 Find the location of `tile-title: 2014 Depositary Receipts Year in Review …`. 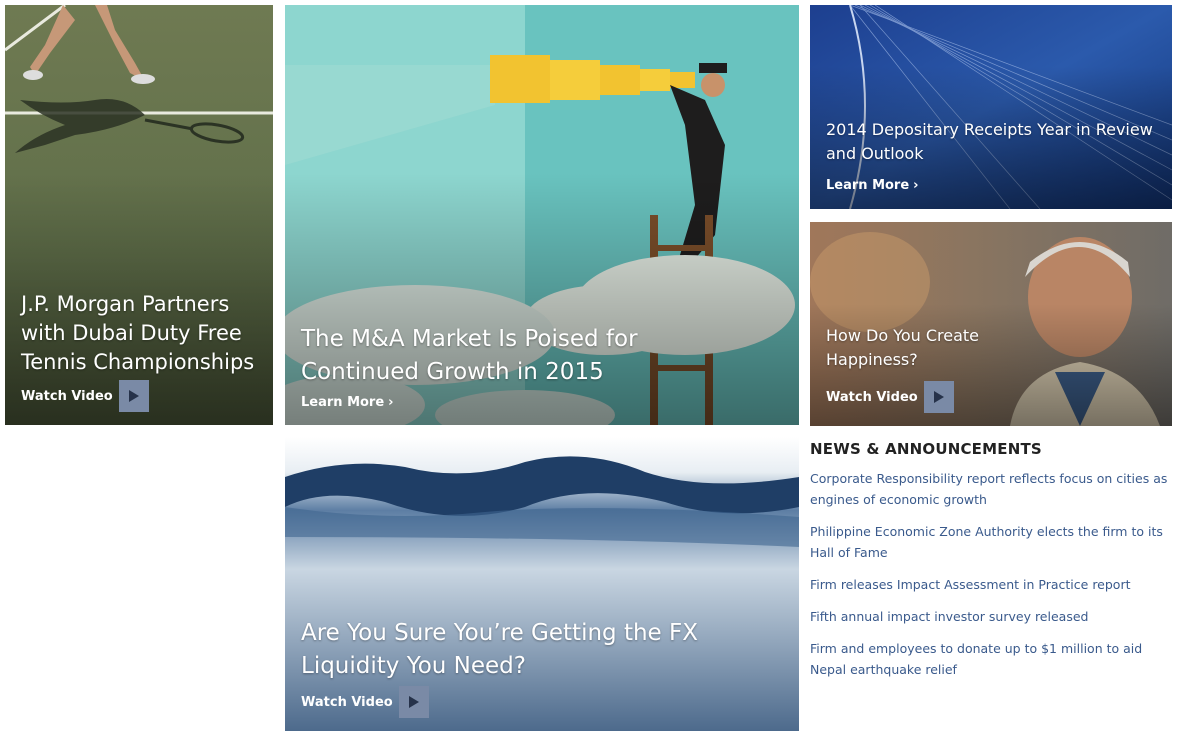

tile-title: 2014 Depositary Receipts Year in Review … is located at coordinates (996, 142).